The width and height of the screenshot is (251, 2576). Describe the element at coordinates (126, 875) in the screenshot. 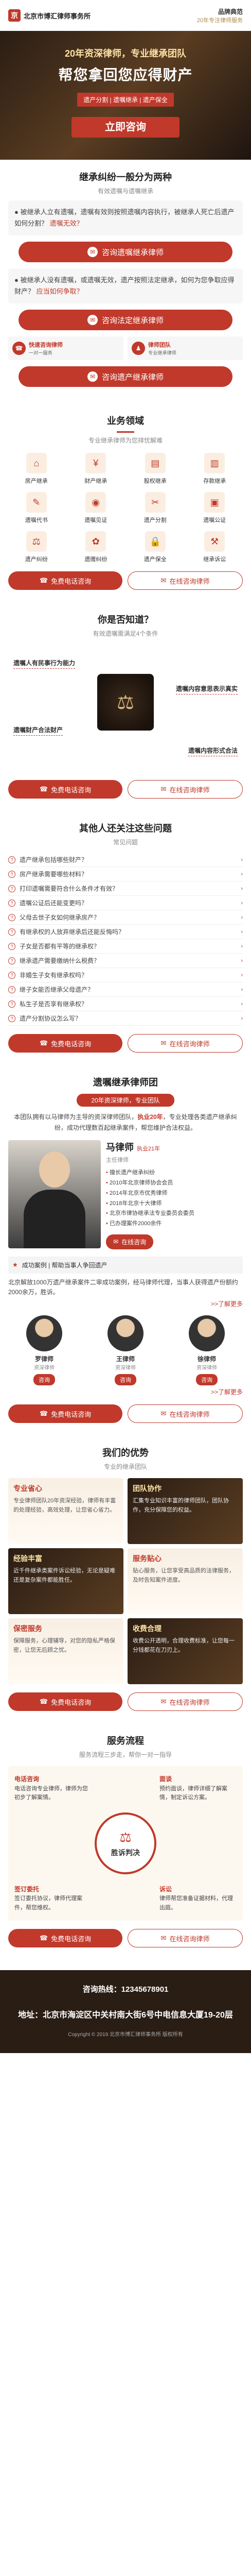

I see `faq-item: ? 房产继承需要哪些材料？ ›` at that location.